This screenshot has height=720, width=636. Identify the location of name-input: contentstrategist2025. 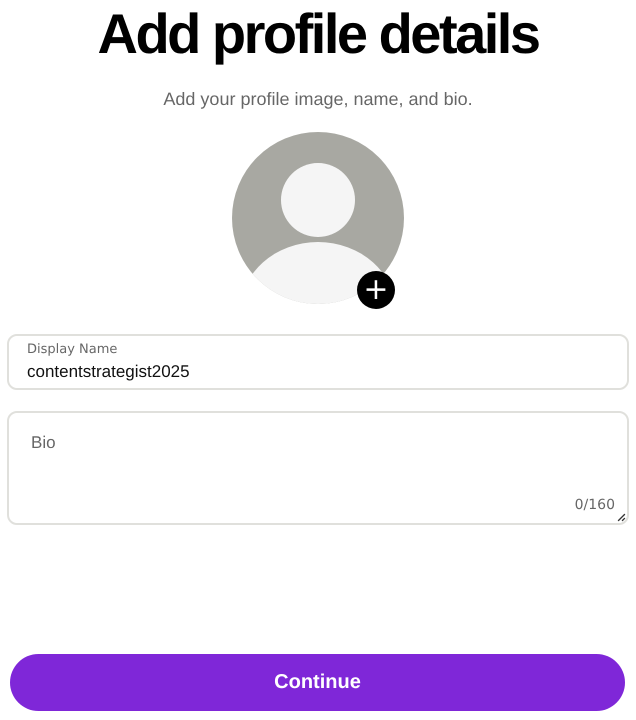
(318, 372).